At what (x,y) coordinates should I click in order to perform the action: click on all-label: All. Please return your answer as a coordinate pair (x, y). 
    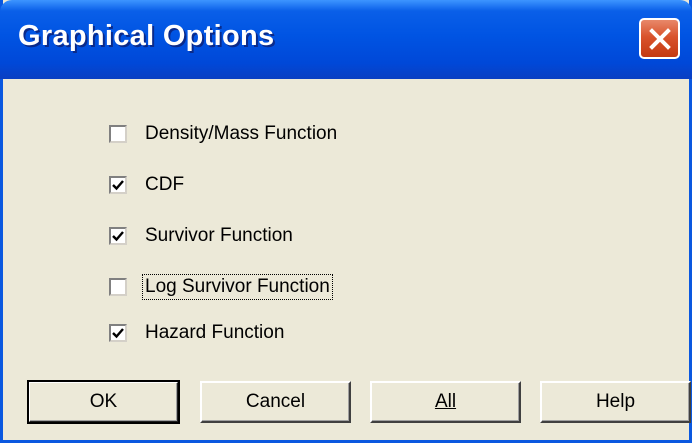
    Looking at the image, I should click on (445, 401).